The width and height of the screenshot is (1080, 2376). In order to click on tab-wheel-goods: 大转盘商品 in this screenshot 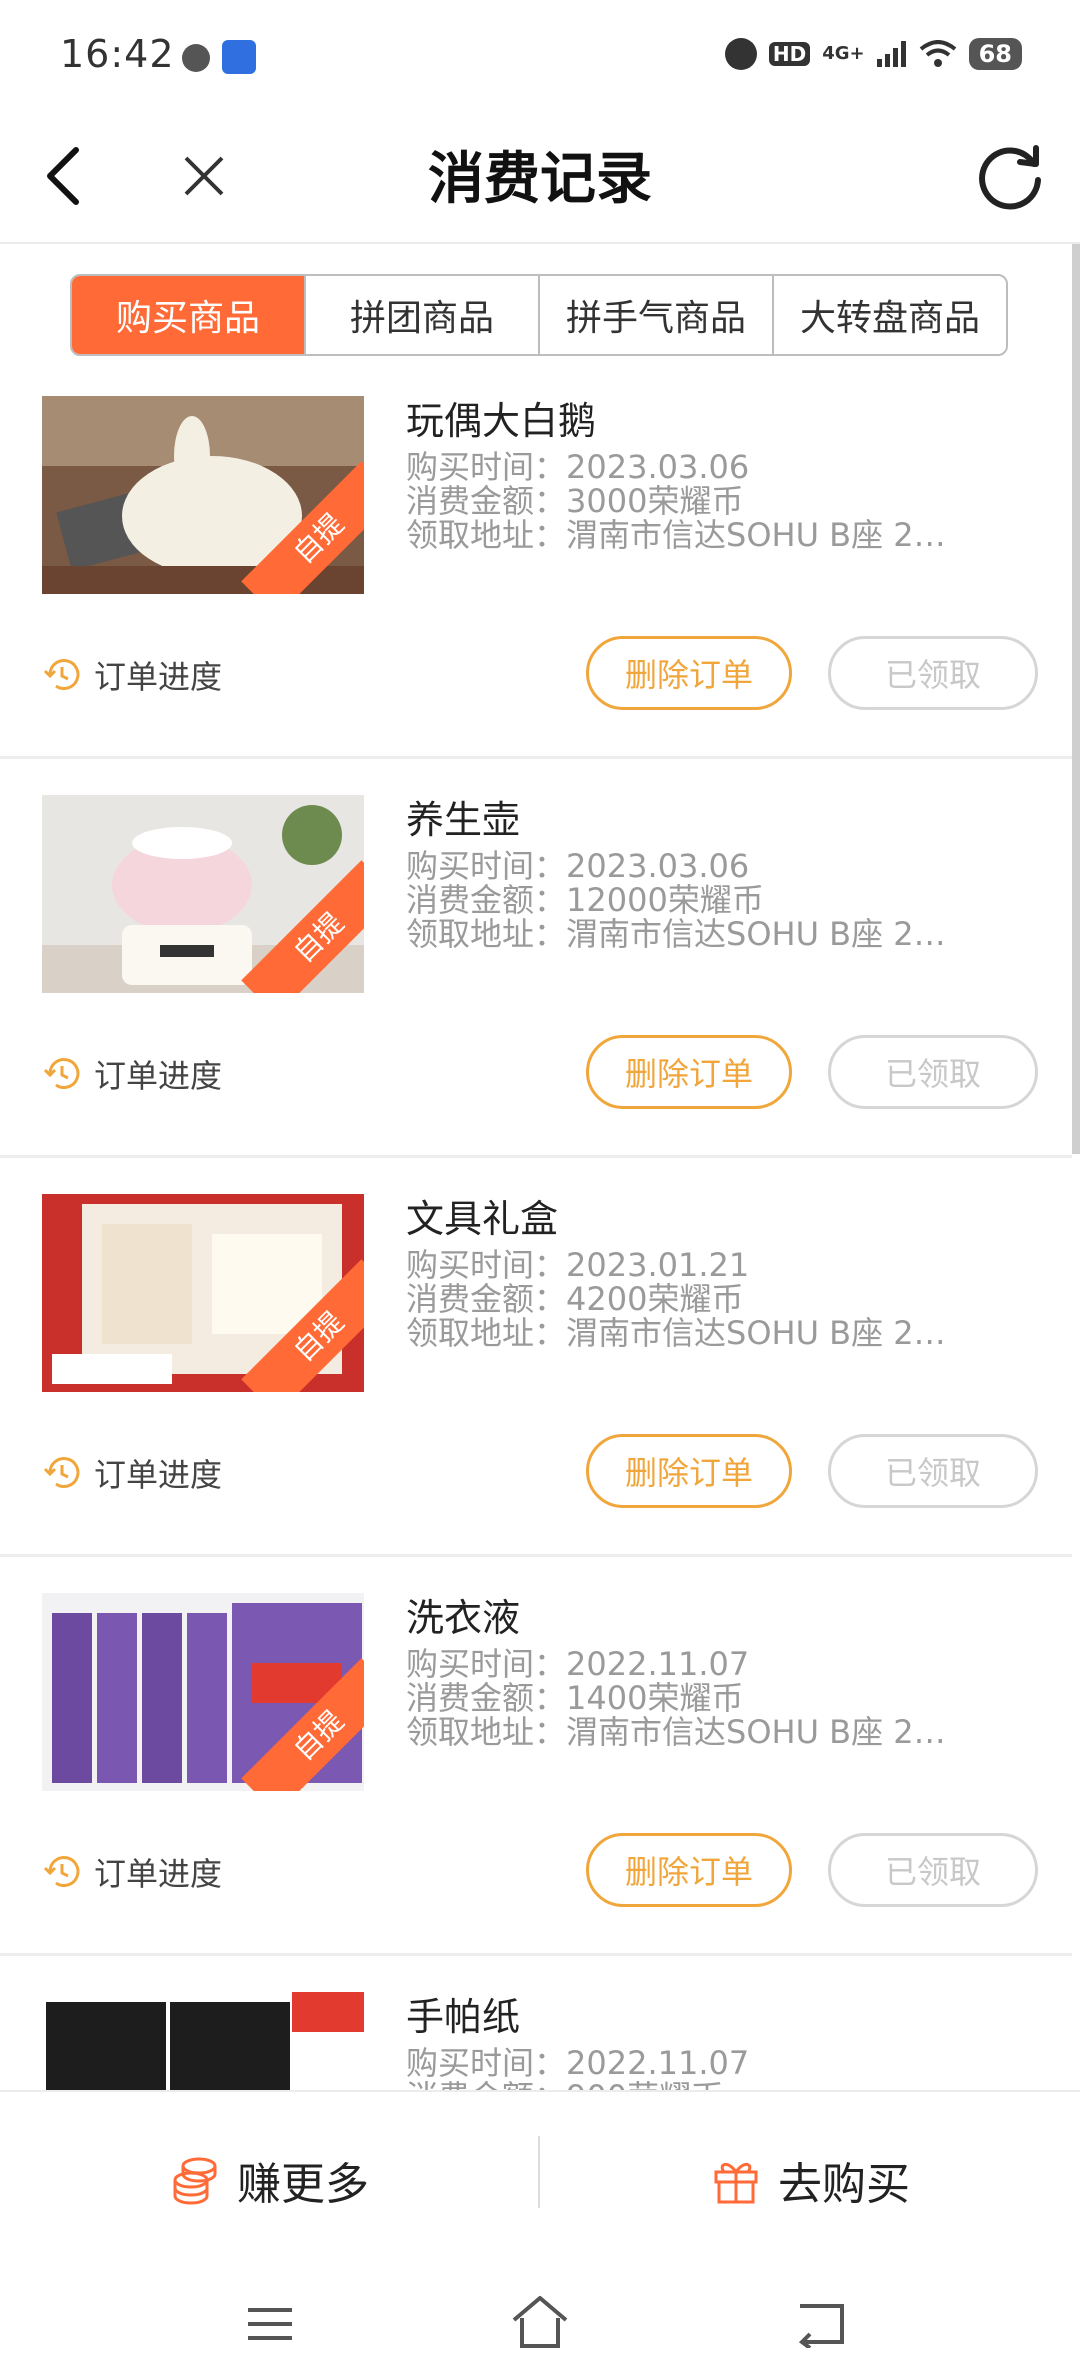, I will do `click(889, 315)`.